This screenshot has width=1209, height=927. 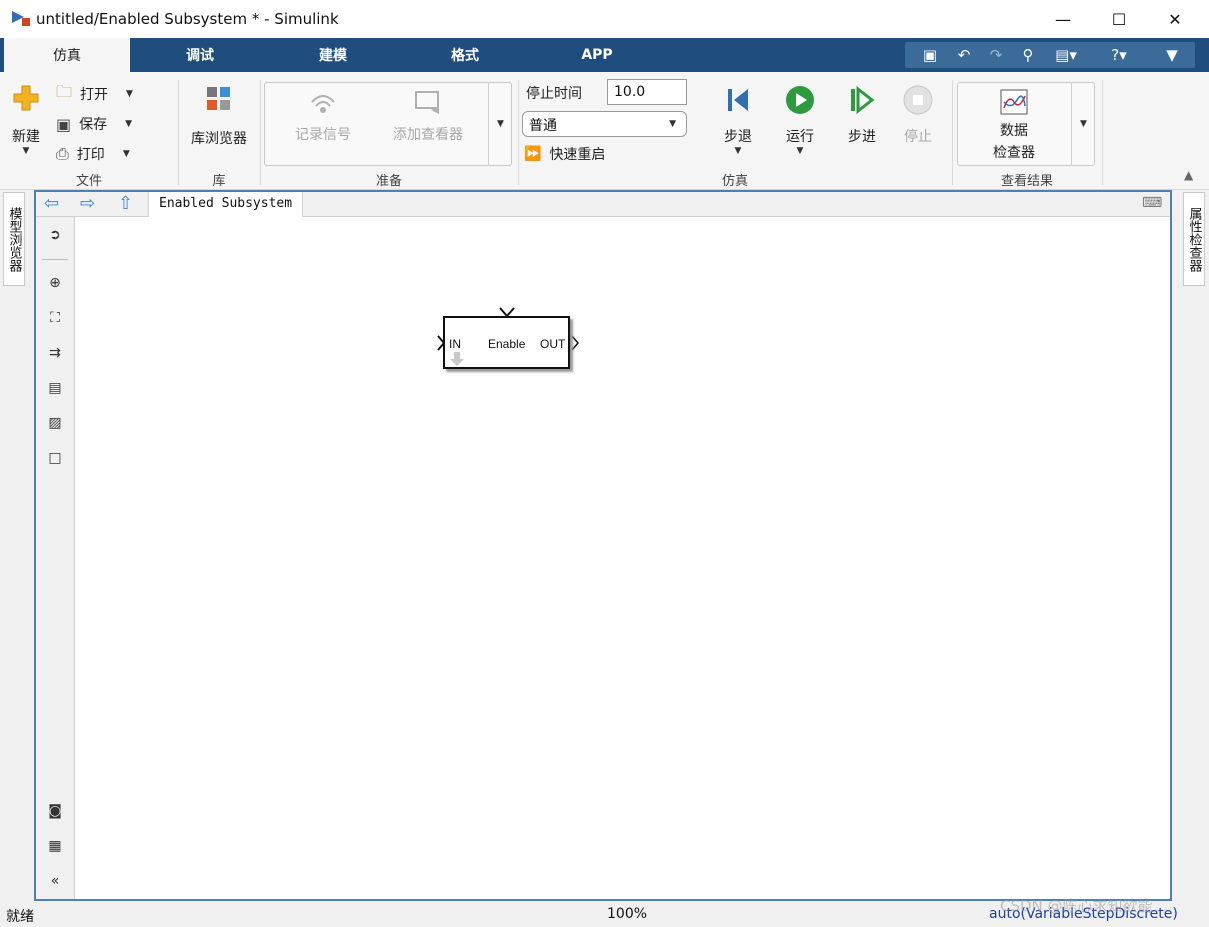 What do you see at coordinates (918, 100) in the screenshot?
I see `stop-icon` at bounding box center [918, 100].